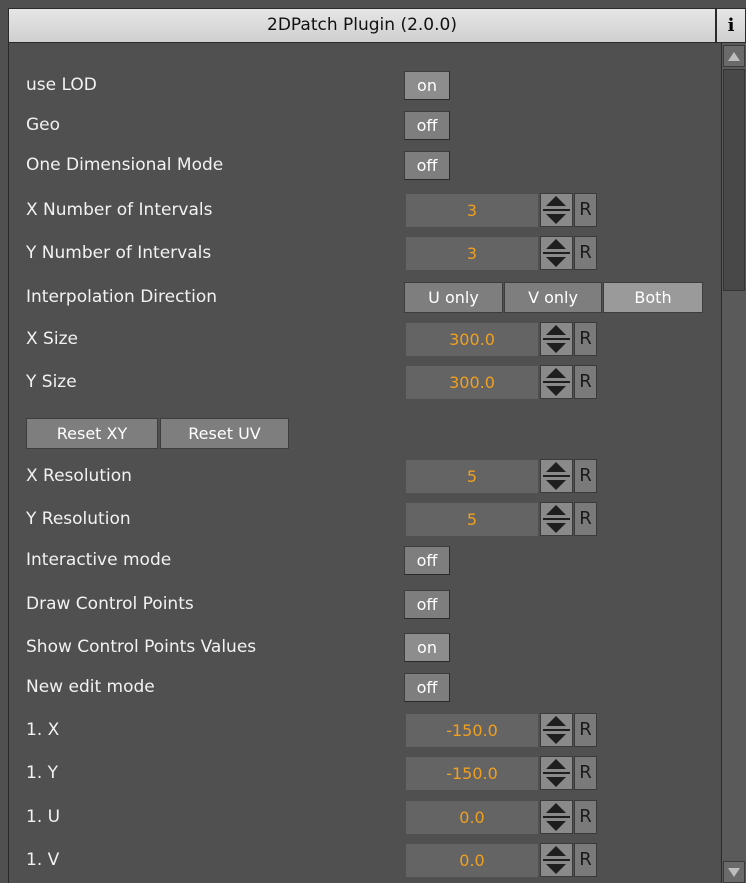  What do you see at coordinates (365, 432) in the screenshot?
I see `row-reset-buttons: Reset XY Reset UV` at bounding box center [365, 432].